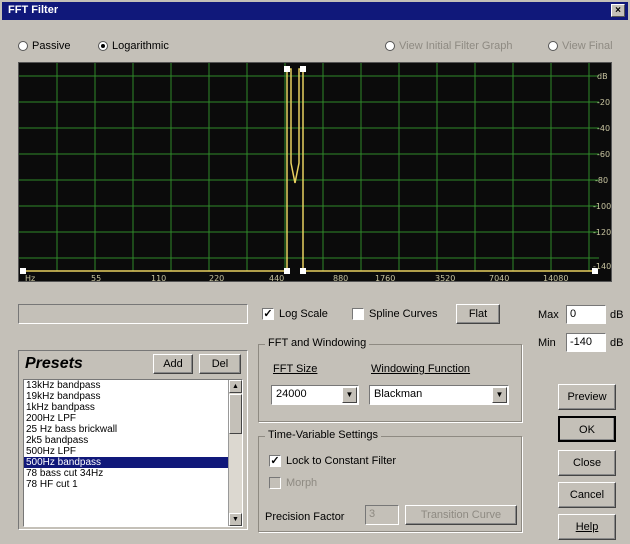 This screenshot has height=544, width=630. What do you see at coordinates (382, 515) in the screenshot?
I see `precision-factor-input: 3` at bounding box center [382, 515].